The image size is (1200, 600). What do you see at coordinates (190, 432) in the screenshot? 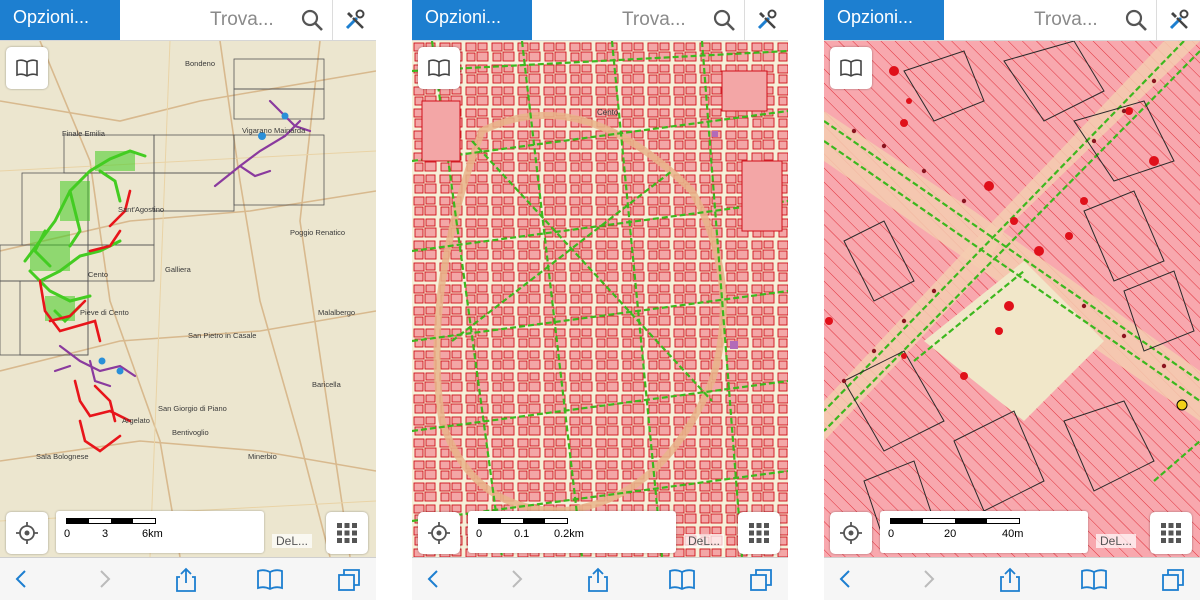
I see `place-label: Bentivoglio` at bounding box center [190, 432].